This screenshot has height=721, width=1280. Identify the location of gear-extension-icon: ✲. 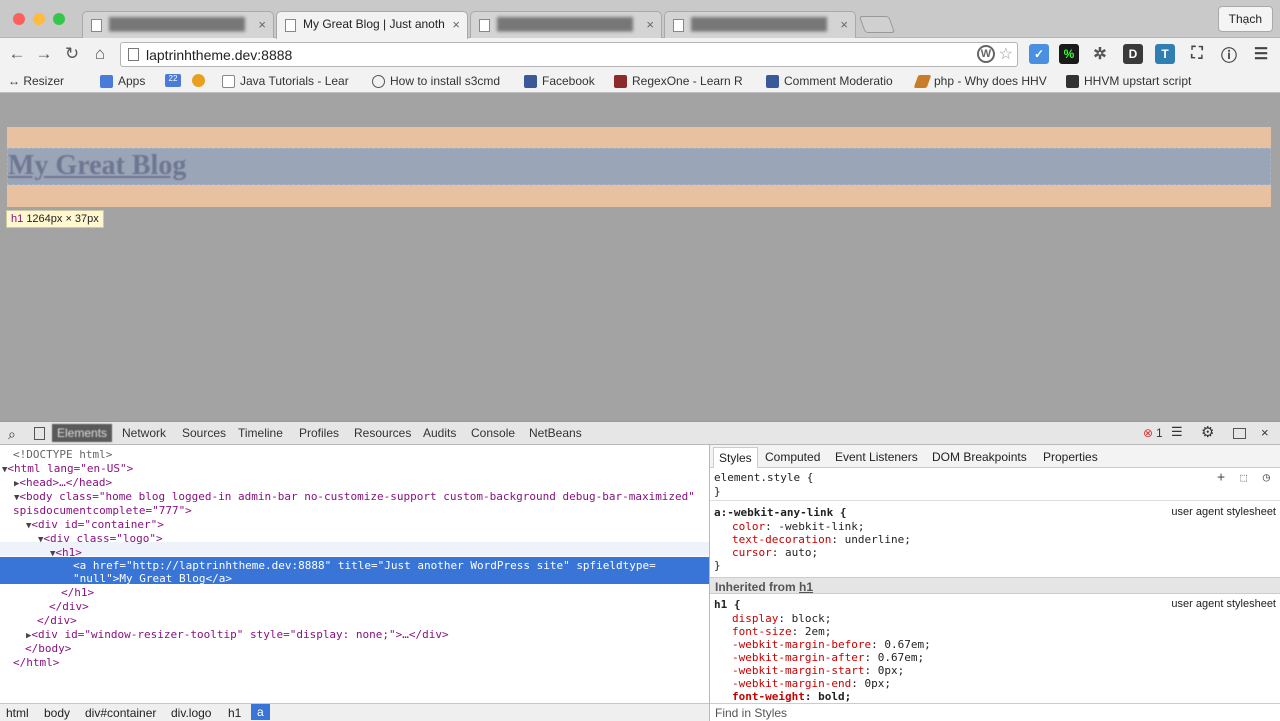
(1100, 54).